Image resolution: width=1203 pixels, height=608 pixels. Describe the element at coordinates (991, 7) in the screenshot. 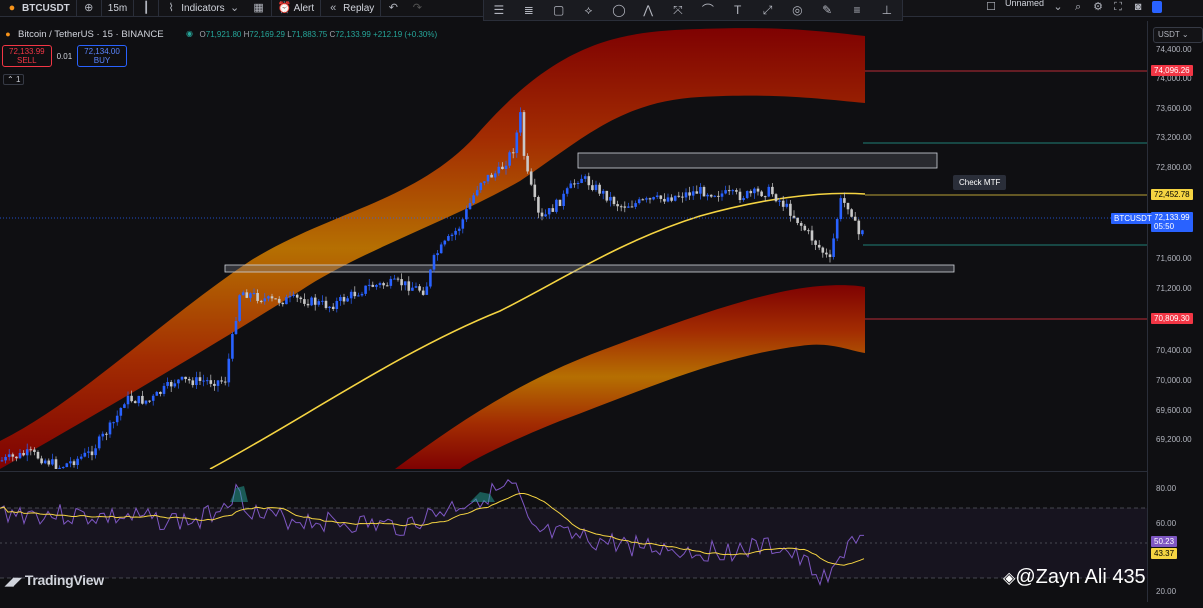

I see `checkbox-icon: ☐` at that location.